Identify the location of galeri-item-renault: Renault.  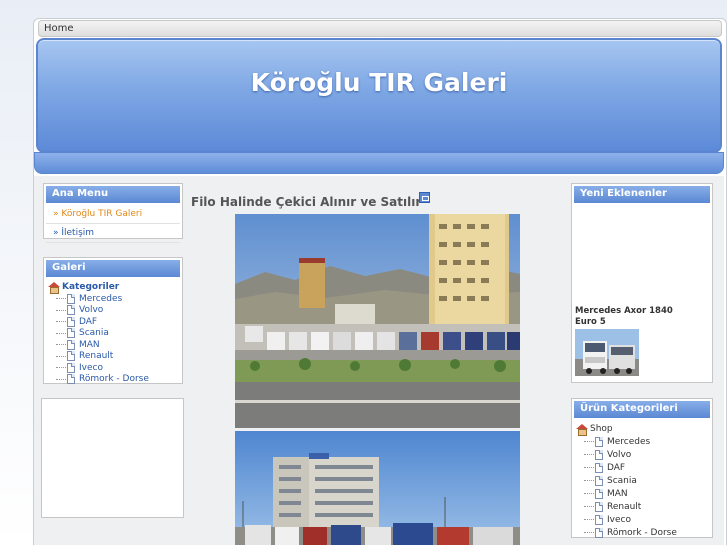
(113, 357).